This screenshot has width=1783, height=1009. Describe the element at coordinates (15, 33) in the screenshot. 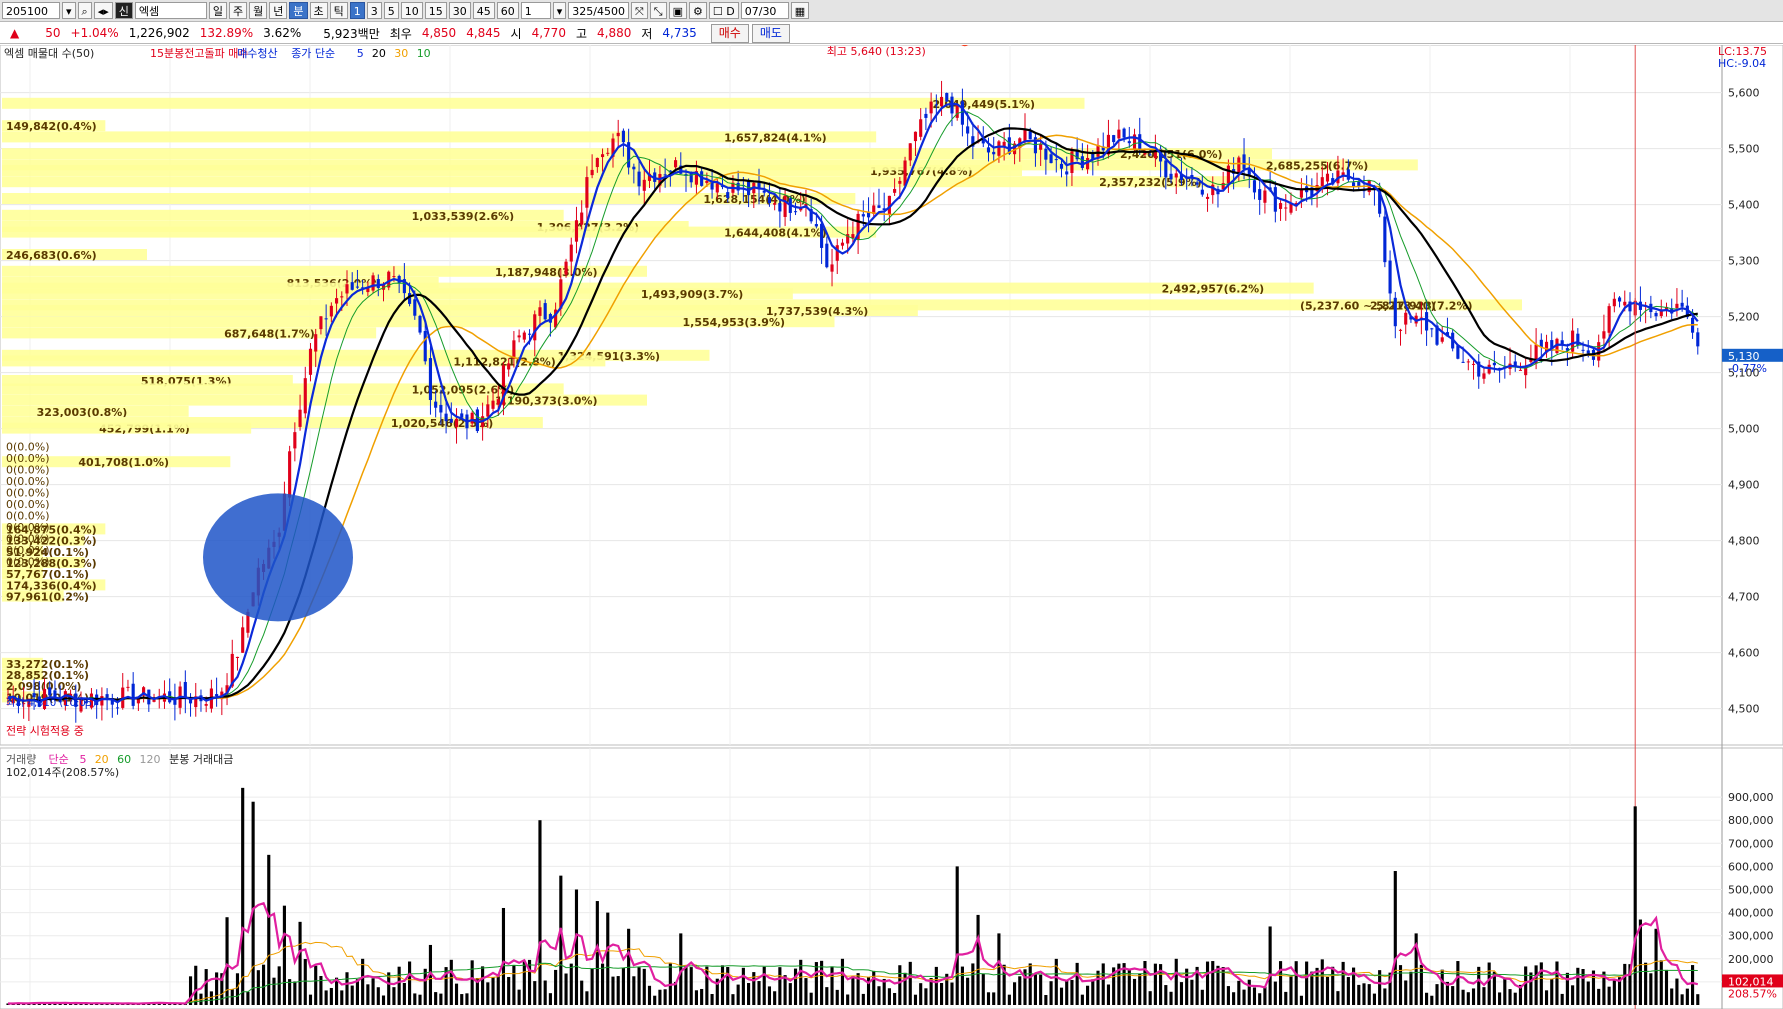

I see `change-arrow-icon: ▲` at that location.